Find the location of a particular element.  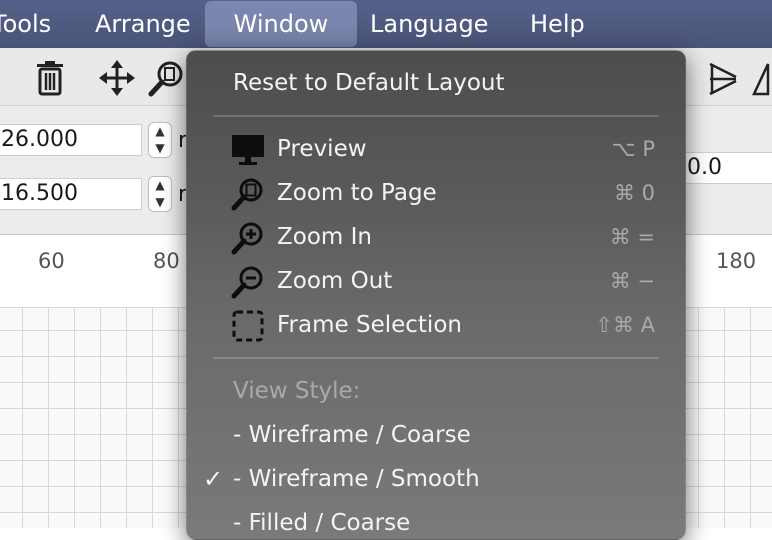

menu-item-label: - Wireframe / Coarse is located at coordinates (352, 435).